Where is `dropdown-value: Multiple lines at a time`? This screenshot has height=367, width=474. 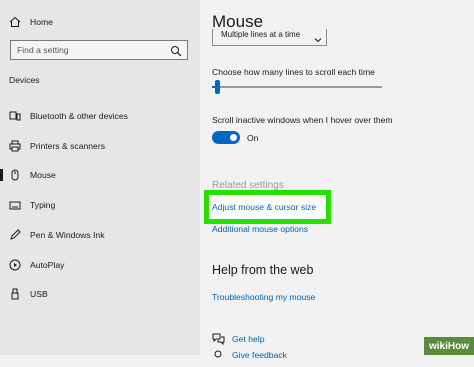 dropdown-value: Multiple lines at a time is located at coordinates (261, 34).